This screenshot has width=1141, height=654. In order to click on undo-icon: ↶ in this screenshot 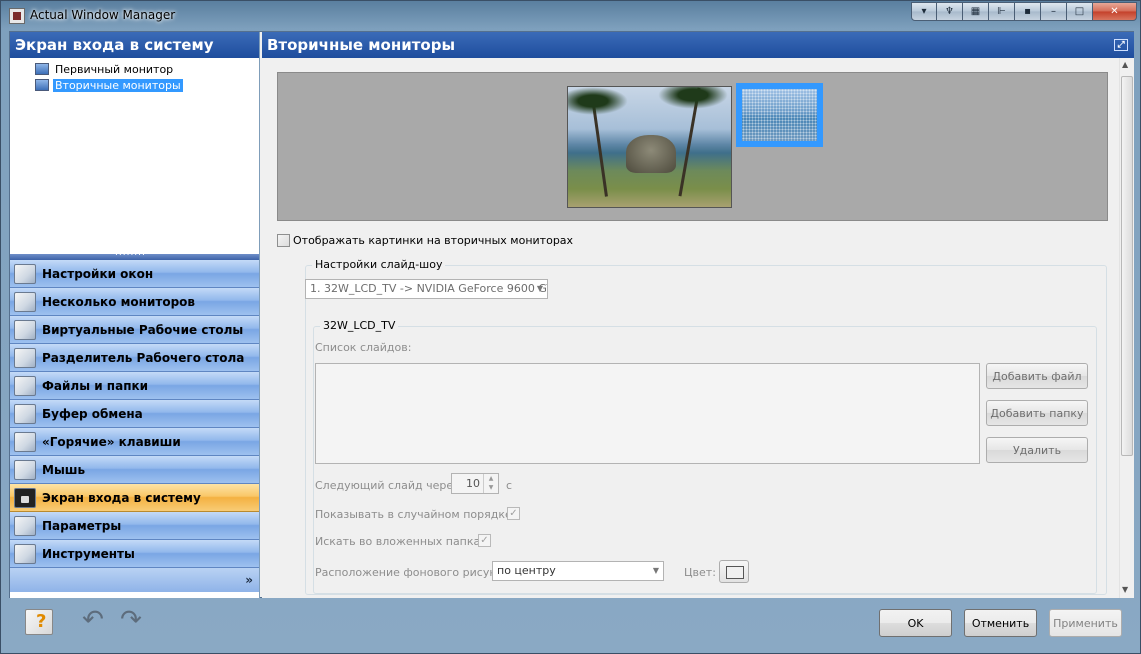, I will do `click(93, 621)`.